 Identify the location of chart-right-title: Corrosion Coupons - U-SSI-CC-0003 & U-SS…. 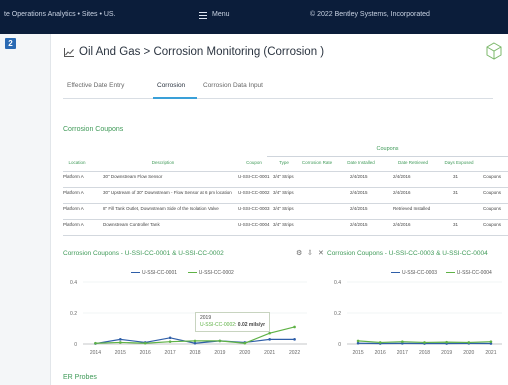
(407, 253).